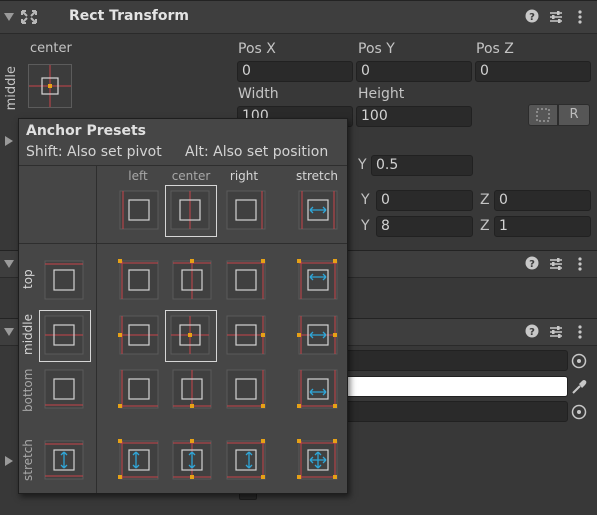 The height and width of the screenshot is (515, 597). I want to click on preset-none-bottom, so click(65, 390).